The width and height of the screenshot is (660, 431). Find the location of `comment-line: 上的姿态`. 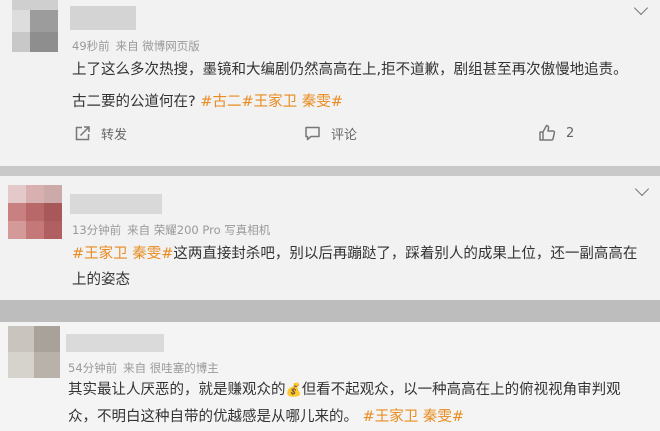

comment-line: 上的姿态 is located at coordinates (101, 280).